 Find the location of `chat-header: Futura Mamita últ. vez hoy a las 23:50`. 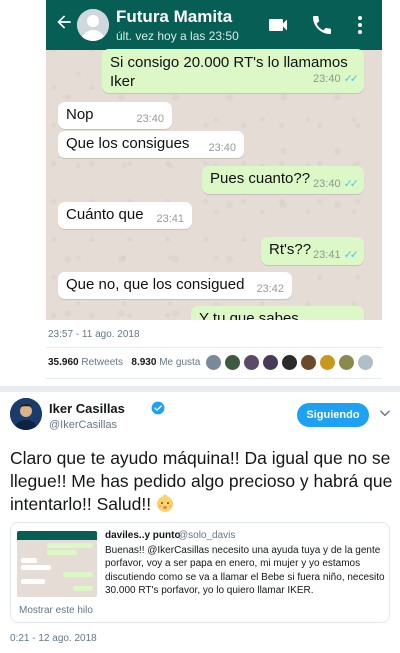

chat-header: Futura Mamita últ. vez hoy a las 23:50 is located at coordinates (214, 25).